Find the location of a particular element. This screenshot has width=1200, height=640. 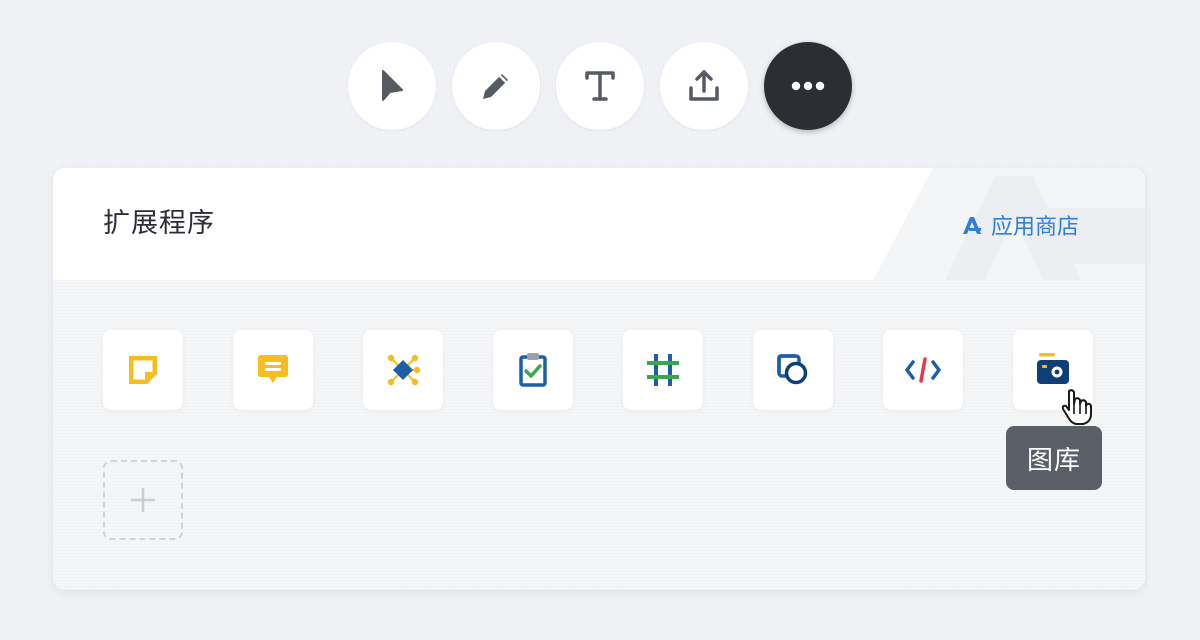

comment-icon is located at coordinates (273, 369).